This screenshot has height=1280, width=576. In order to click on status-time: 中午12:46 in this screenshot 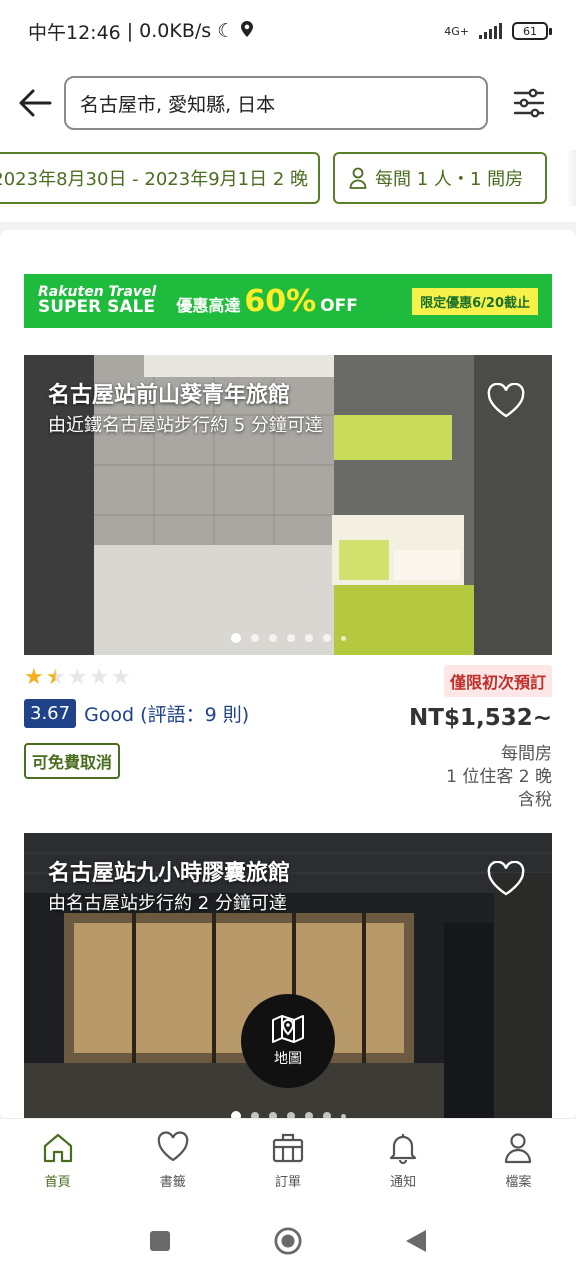, I will do `click(74, 32)`.